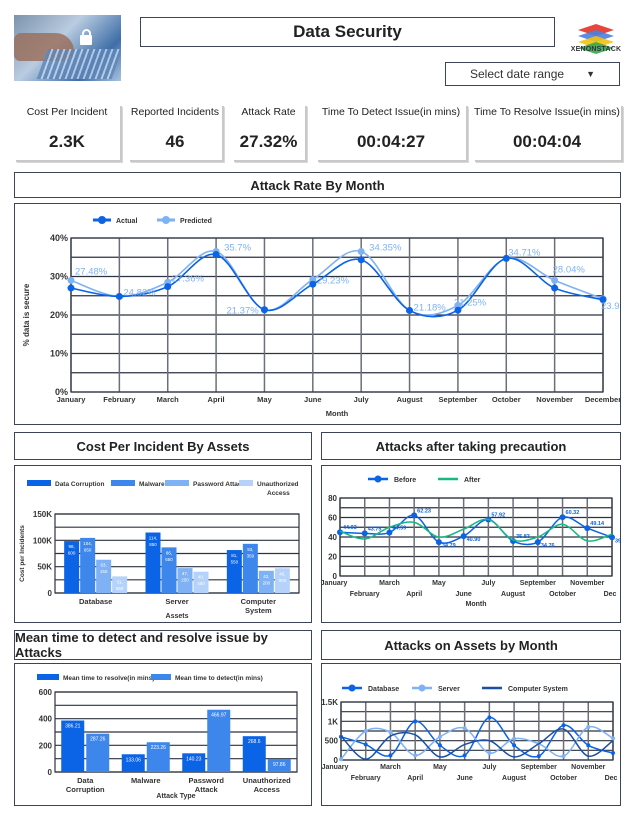 This screenshot has height=820, width=640. Describe the element at coordinates (59, 315) in the screenshot. I see `y-tick-label: 20%` at that location.